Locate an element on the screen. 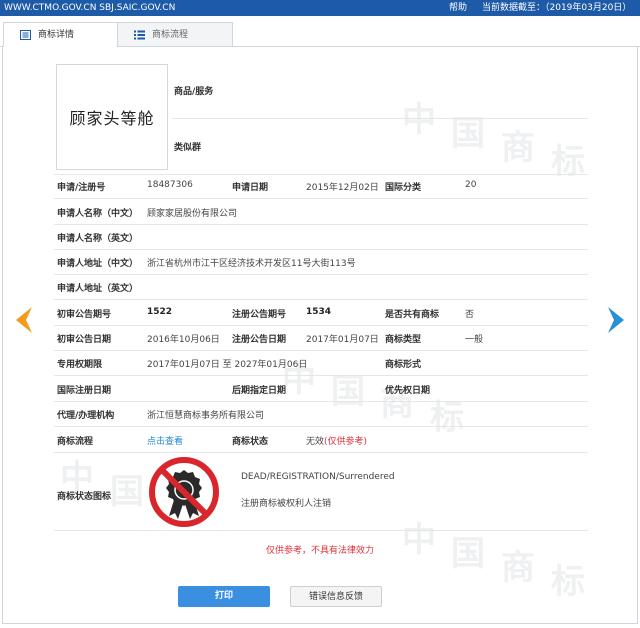  address-cn-value: 浙江省杭州市江干区经济技术开发区11号大街113号 is located at coordinates (251, 264).